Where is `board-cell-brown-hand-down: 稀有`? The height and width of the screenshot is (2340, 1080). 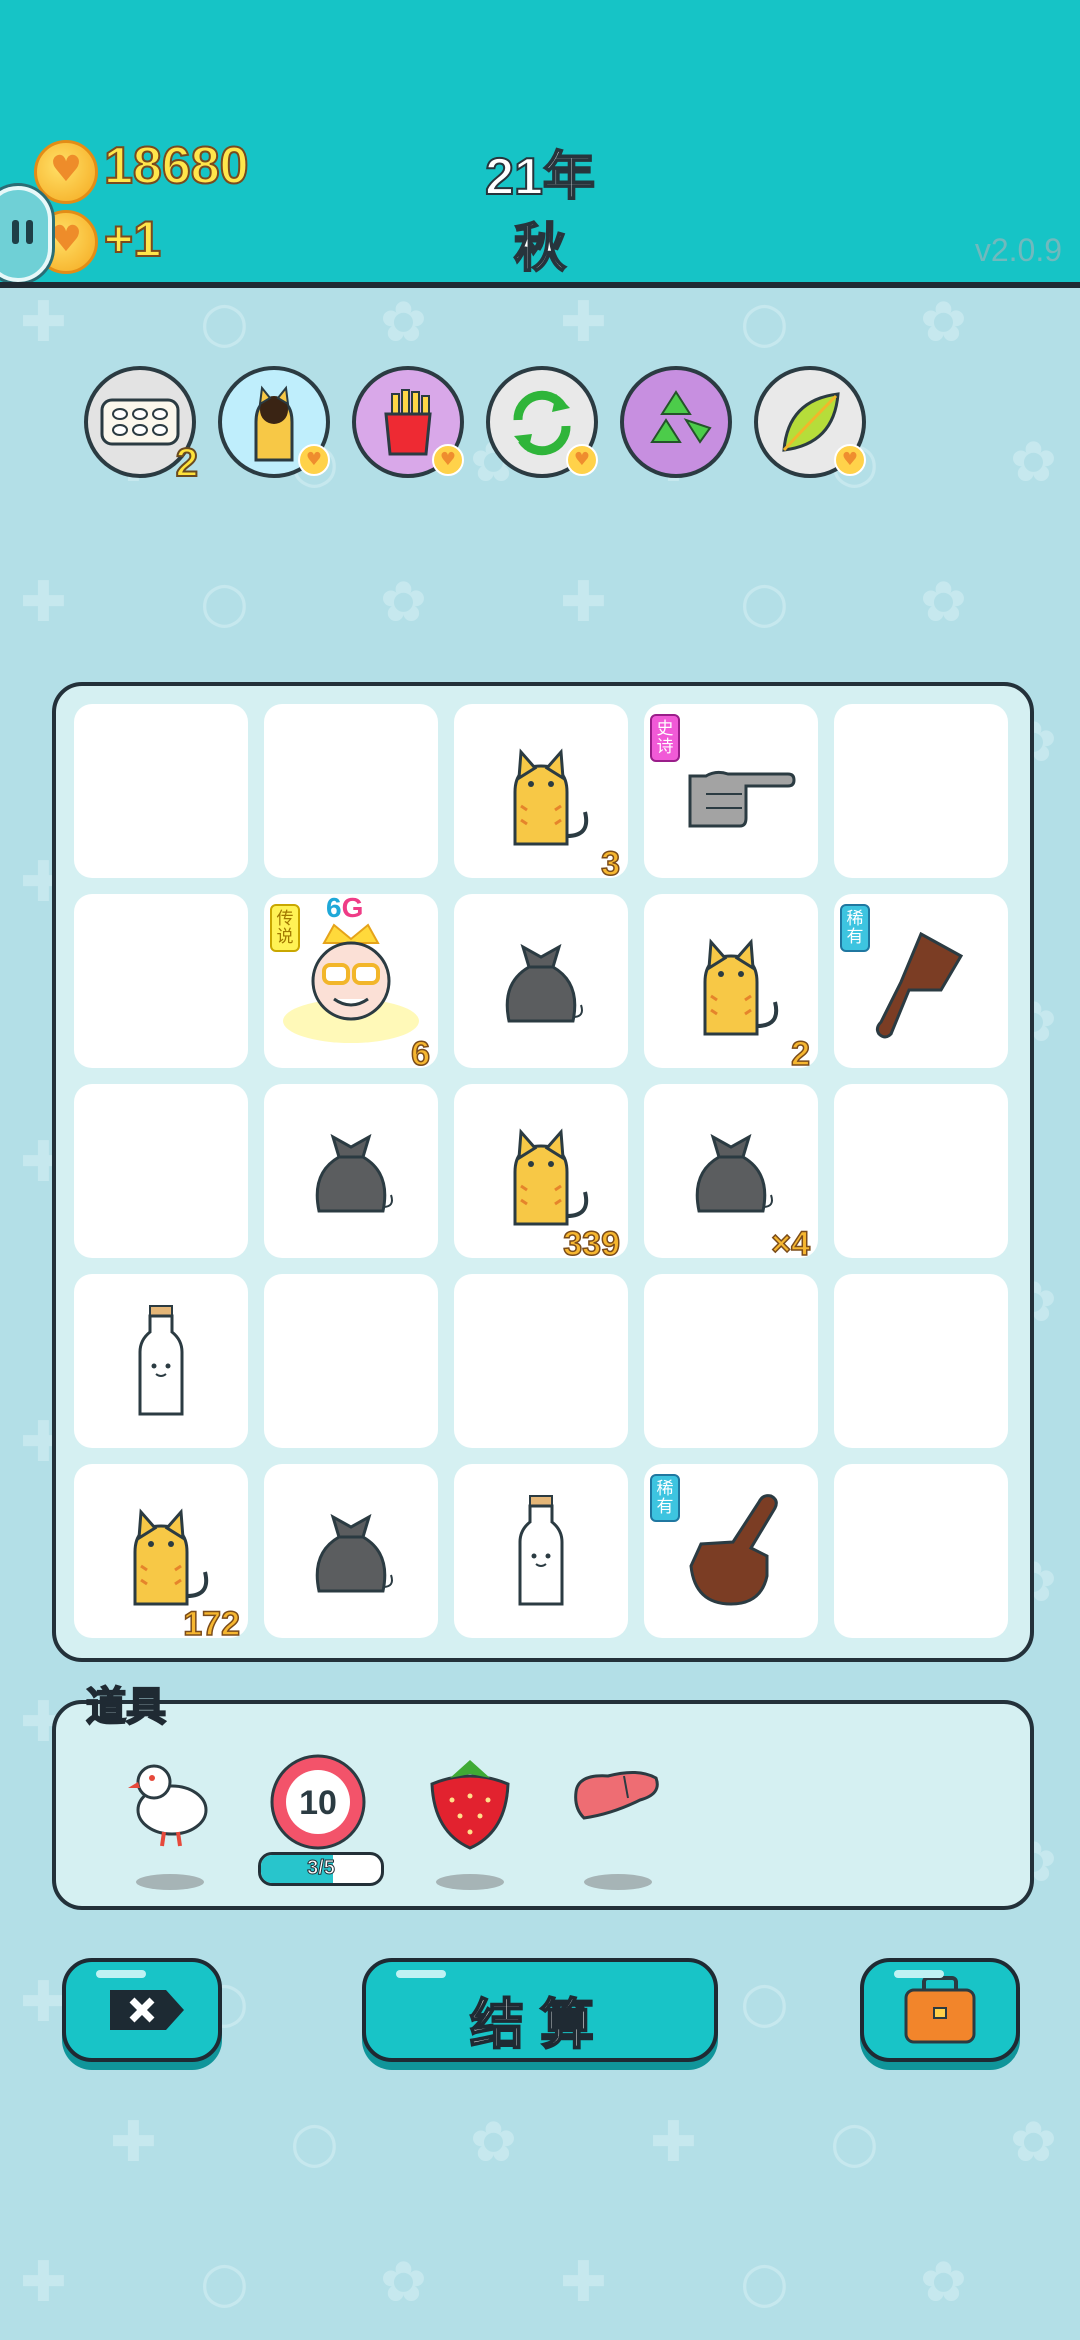 board-cell-brown-hand-down: 稀有 is located at coordinates (921, 981).